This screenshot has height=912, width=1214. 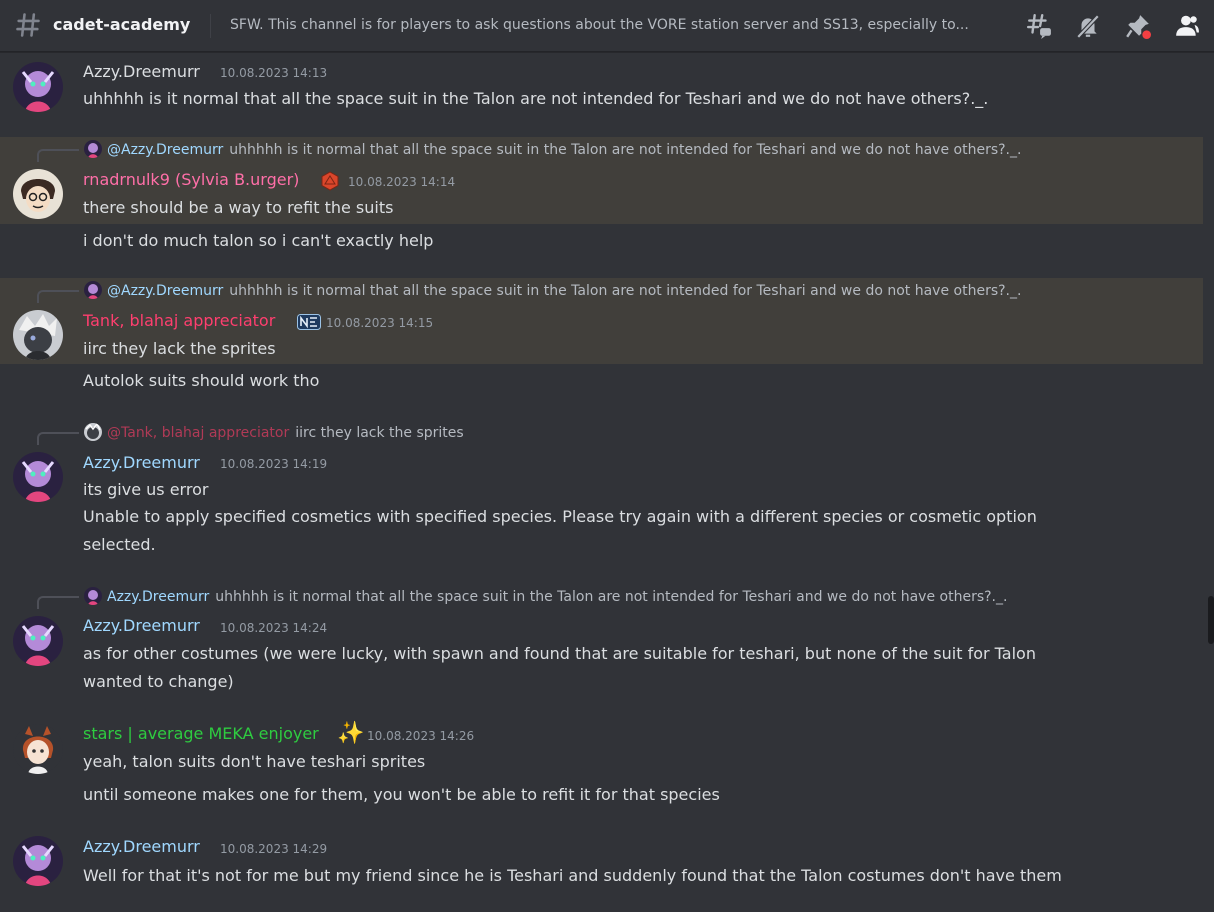 I want to click on reply-text: iirc they lack the sprites, so click(x=379, y=433).